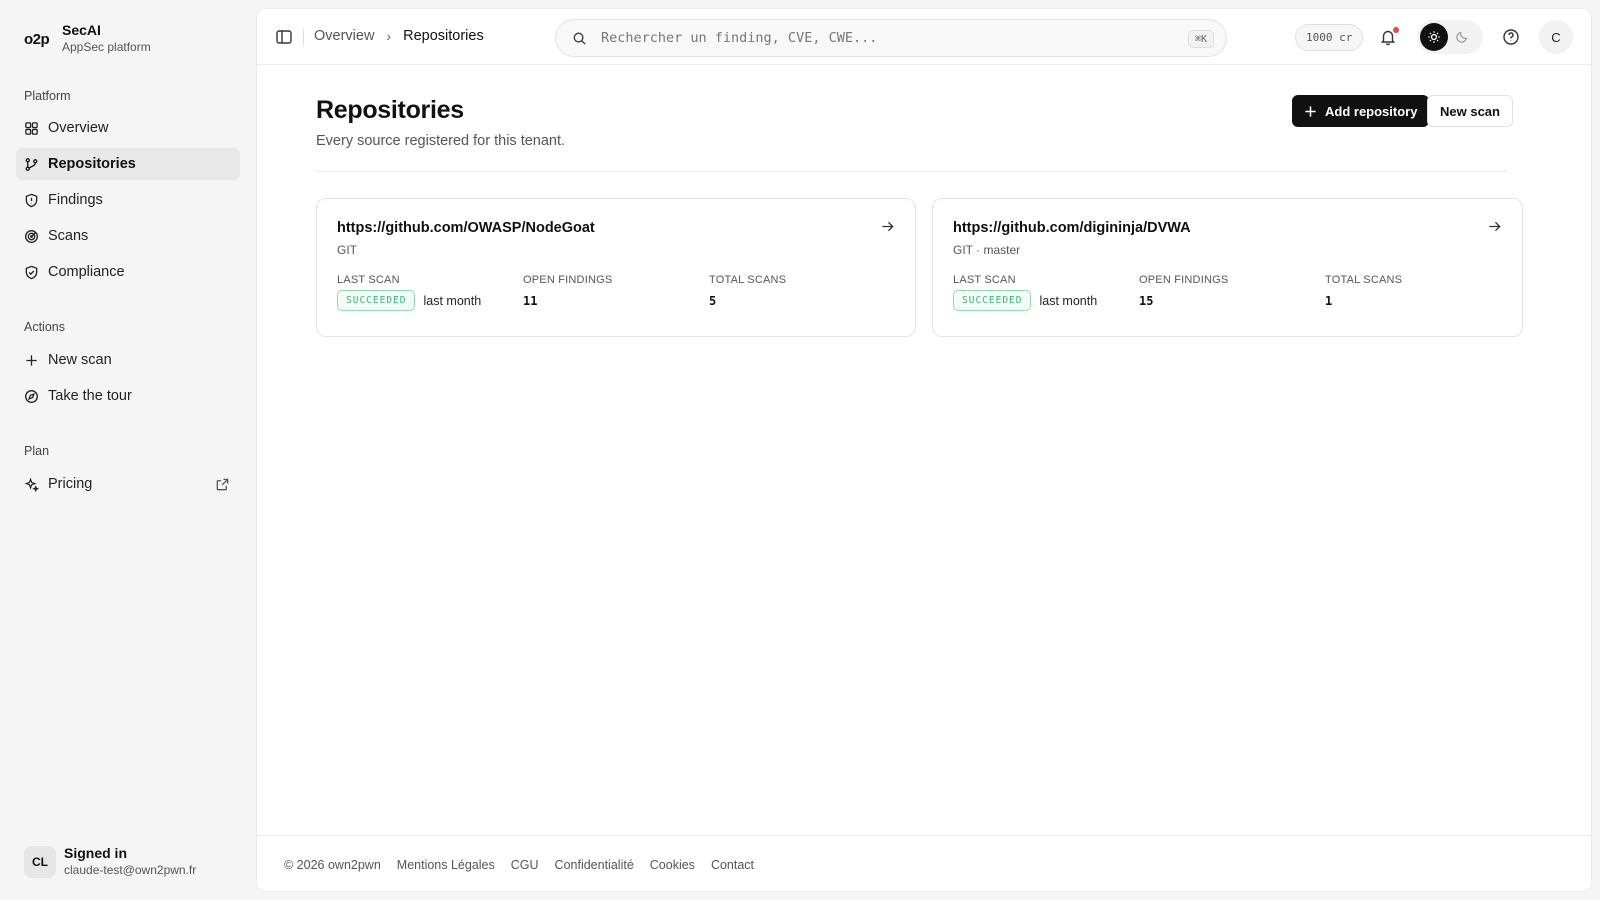 This screenshot has height=900, width=1600. Describe the element at coordinates (446, 865) in the screenshot. I see `footer-link-mentions-legales: Mentions Légales` at that location.